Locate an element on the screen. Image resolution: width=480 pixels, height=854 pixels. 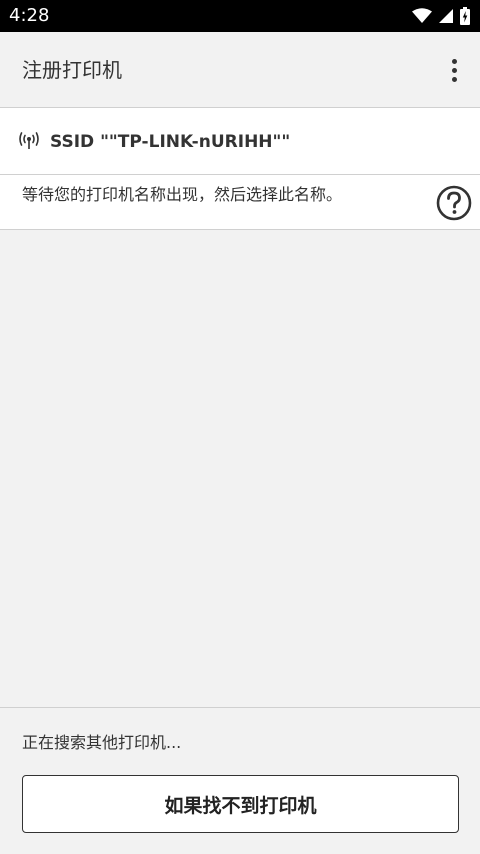
help-circle-icon is located at coordinates (454, 203).